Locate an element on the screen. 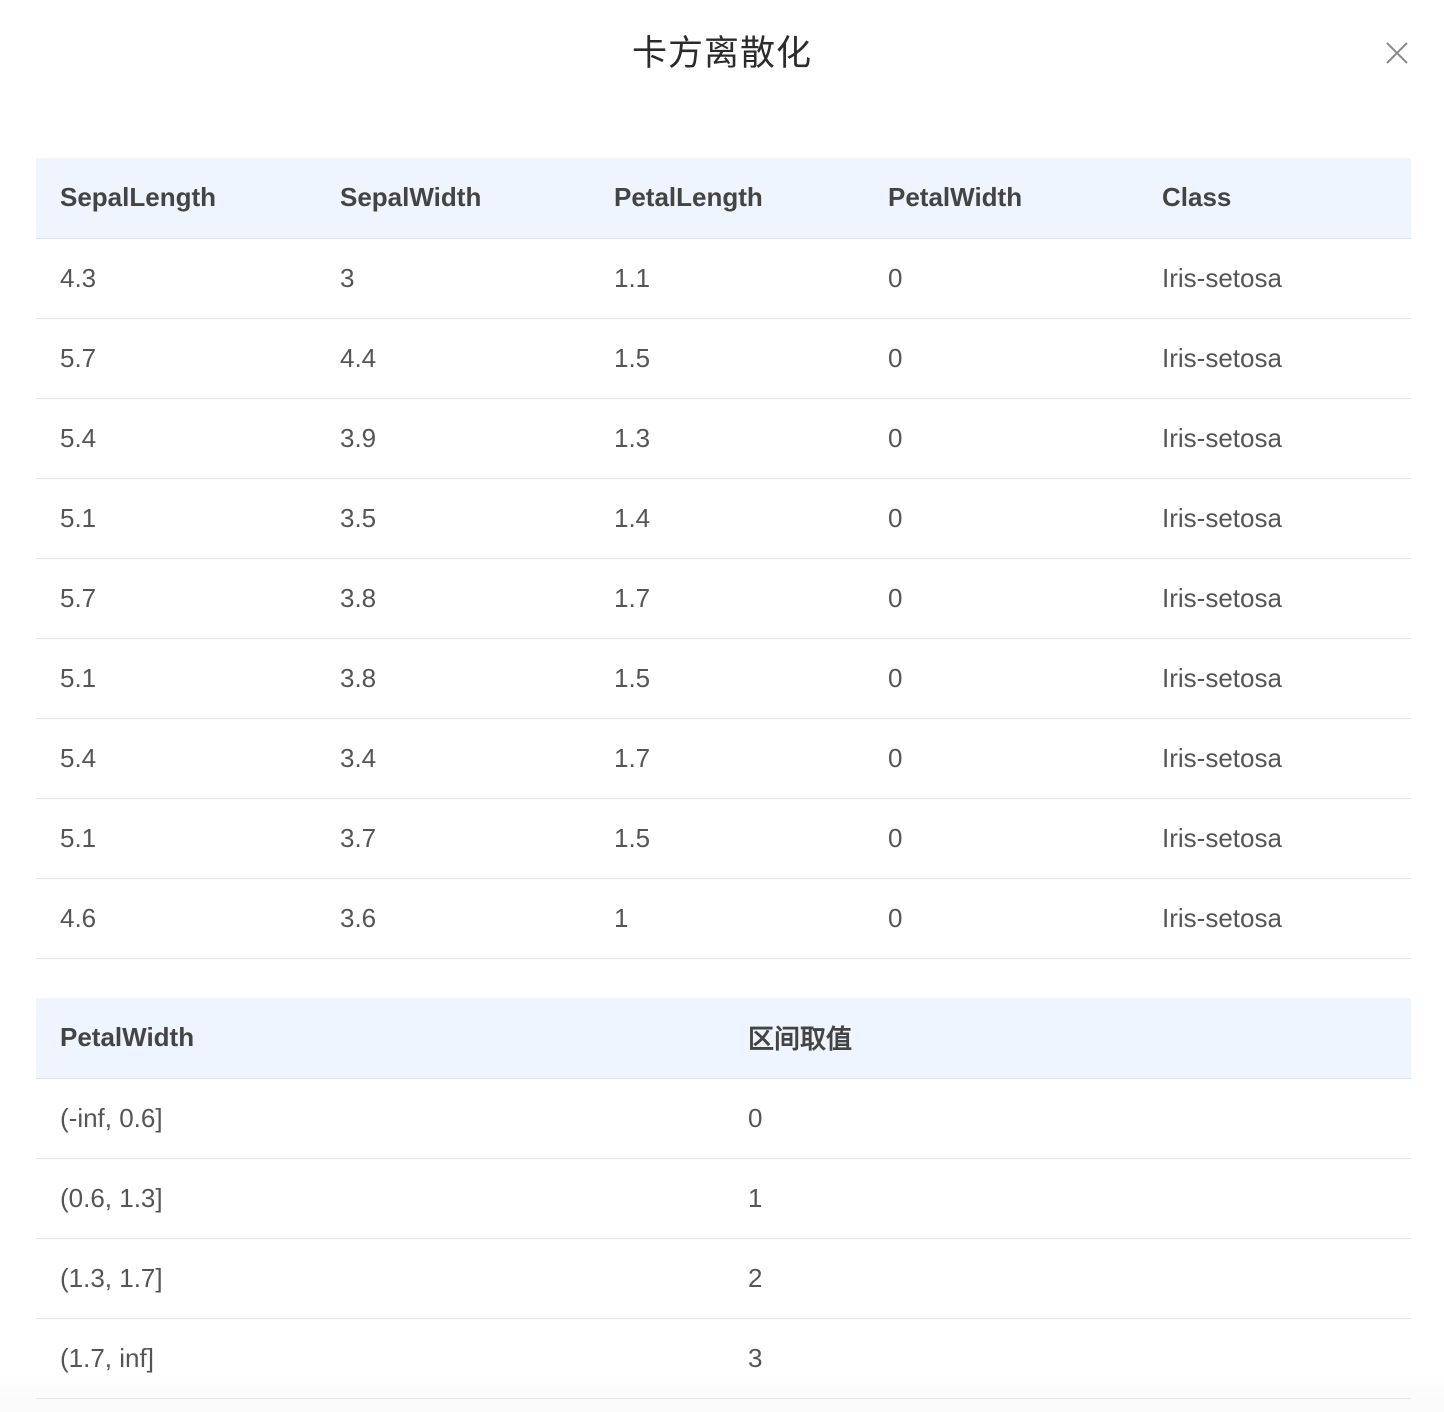  table-cell: (1.3, 1.7] is located at coordinates (380, 1278).